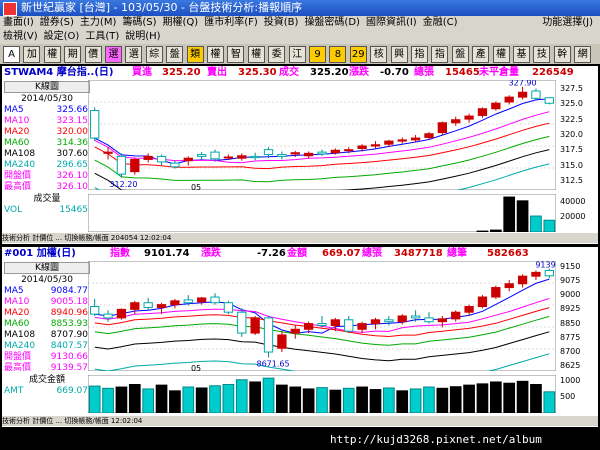 Image resolution: width=600 pixels, height=450 pixels. Describe the element at coordinates (142, 36) in the screenshot. I see `menu2-item-3: 說明(H)` at that location.